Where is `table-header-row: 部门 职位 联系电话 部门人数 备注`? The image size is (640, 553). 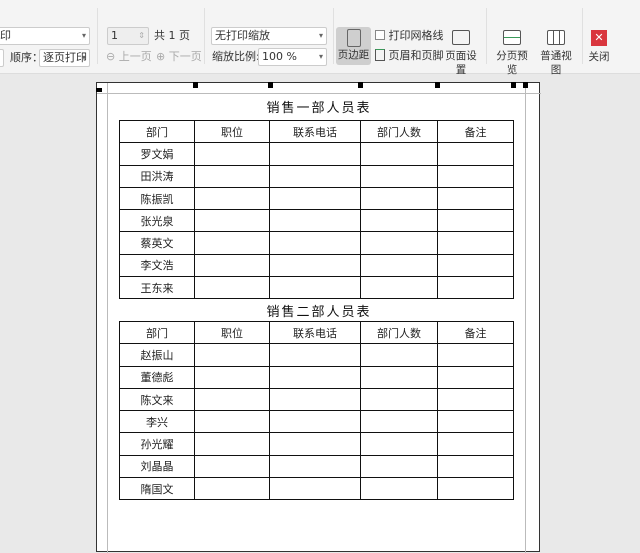 table-header-row: 部门 职位 联系电话 部门人数 备注 is located at coordinates (316, 131).